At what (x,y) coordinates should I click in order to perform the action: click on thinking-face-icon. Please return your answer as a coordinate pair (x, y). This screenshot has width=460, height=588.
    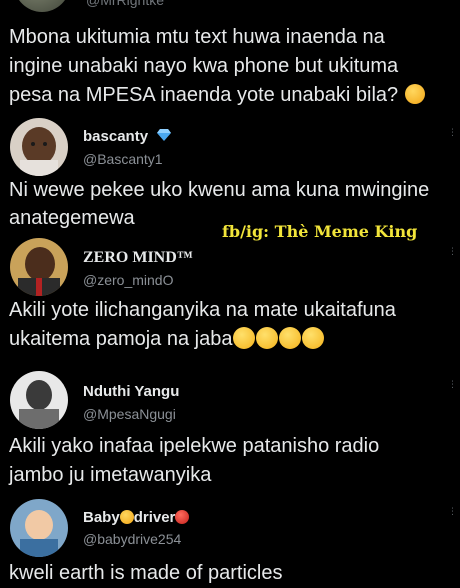
    Looking at the image, I should click on (414, 94).